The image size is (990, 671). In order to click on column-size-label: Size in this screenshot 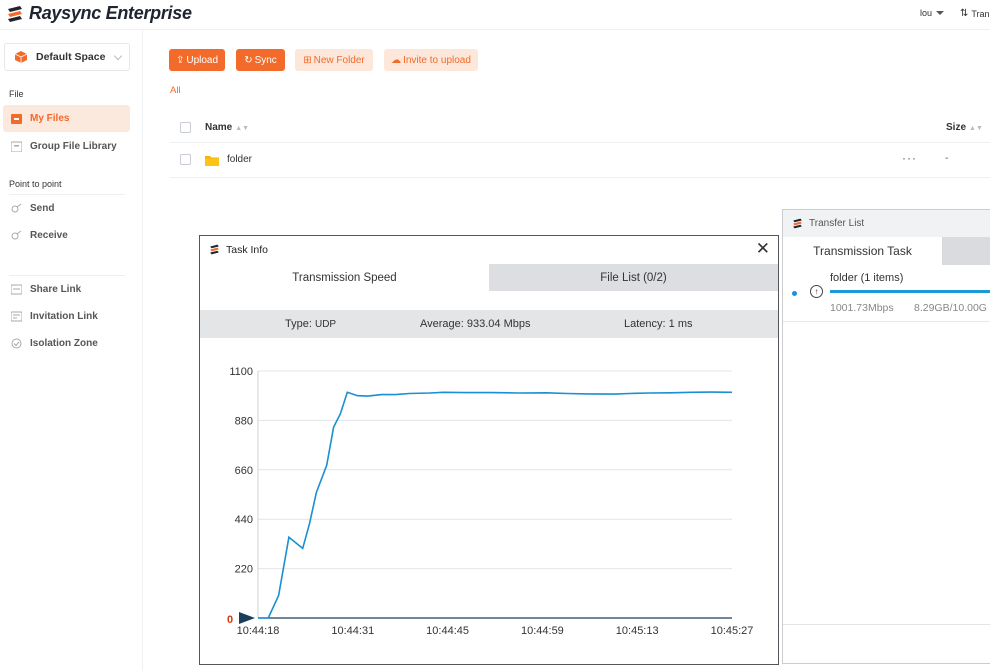, I will do `click(956, 127)`.